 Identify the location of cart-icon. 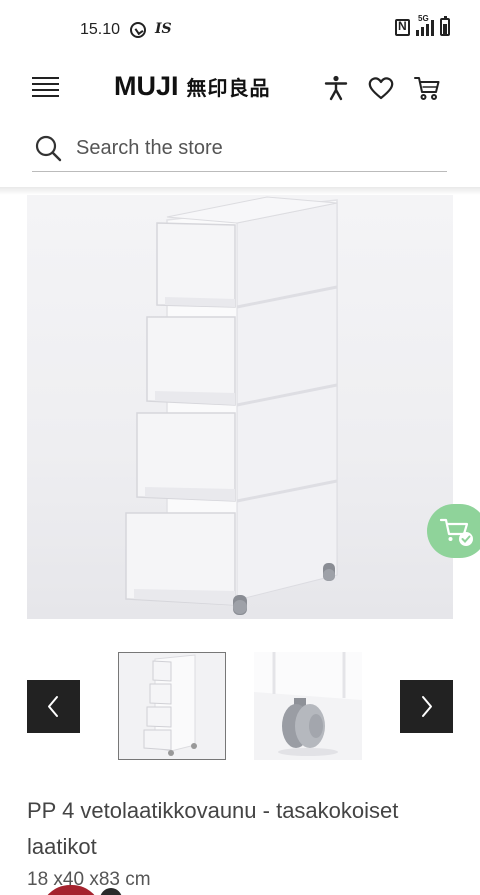
(427, 88).